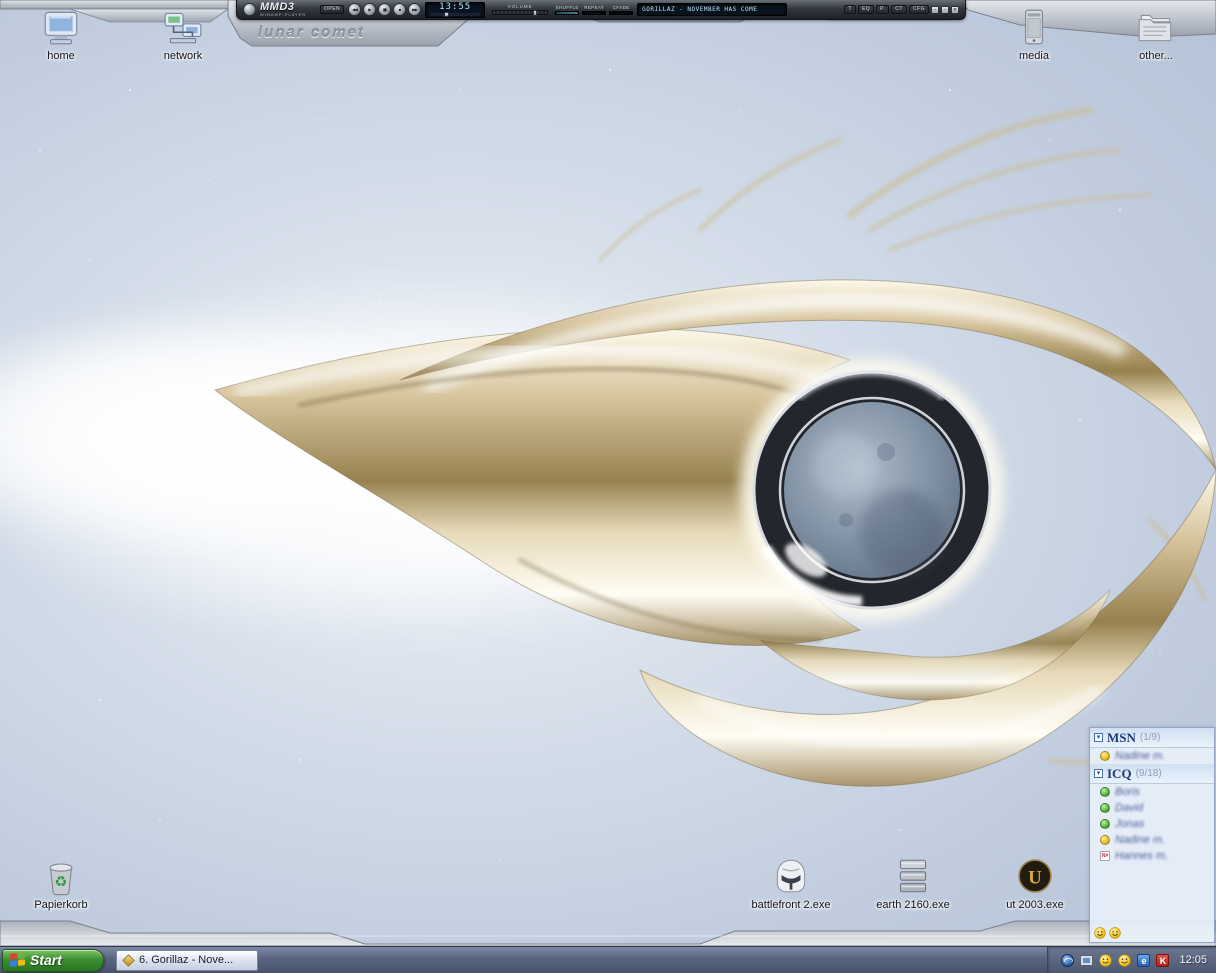  Describe the element at coordinates (128, 960) in the screenshot. I see `audio-file-icon` at that location.